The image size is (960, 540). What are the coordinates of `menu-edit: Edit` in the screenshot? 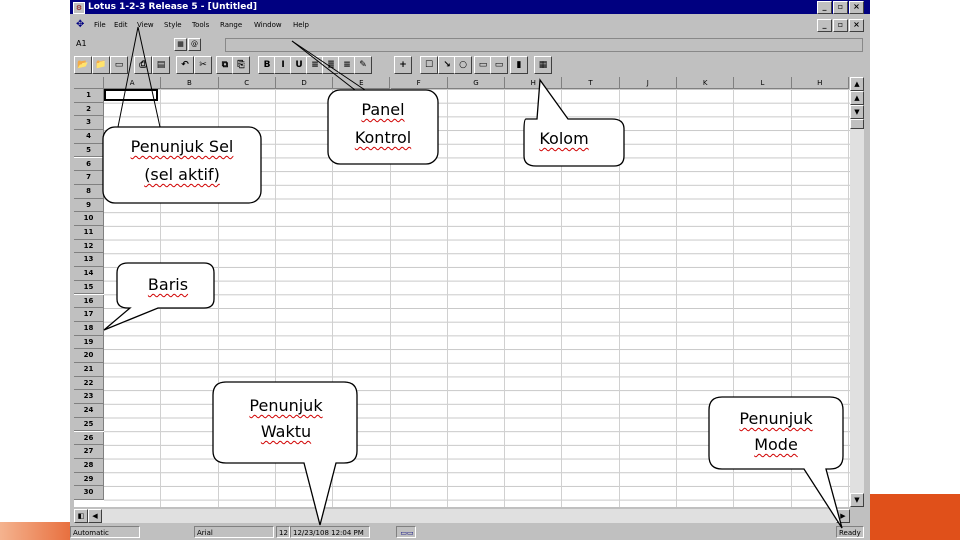 It's located at (121, 25).